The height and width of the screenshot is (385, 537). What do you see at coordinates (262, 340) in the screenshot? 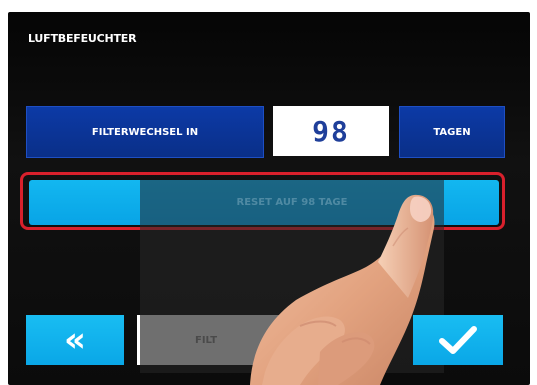
I see `filter-tab: FILT` at bounding box center [262, 340].